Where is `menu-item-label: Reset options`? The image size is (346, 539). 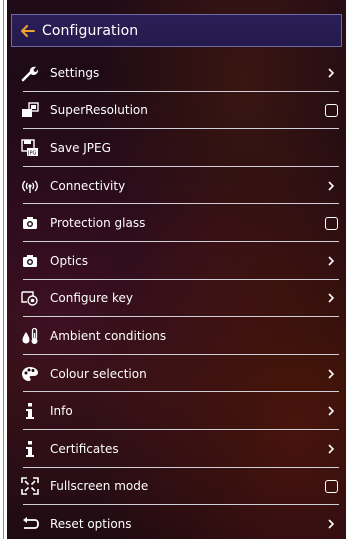
menu-item-label: Reset options is located at coordinates (91, 523).